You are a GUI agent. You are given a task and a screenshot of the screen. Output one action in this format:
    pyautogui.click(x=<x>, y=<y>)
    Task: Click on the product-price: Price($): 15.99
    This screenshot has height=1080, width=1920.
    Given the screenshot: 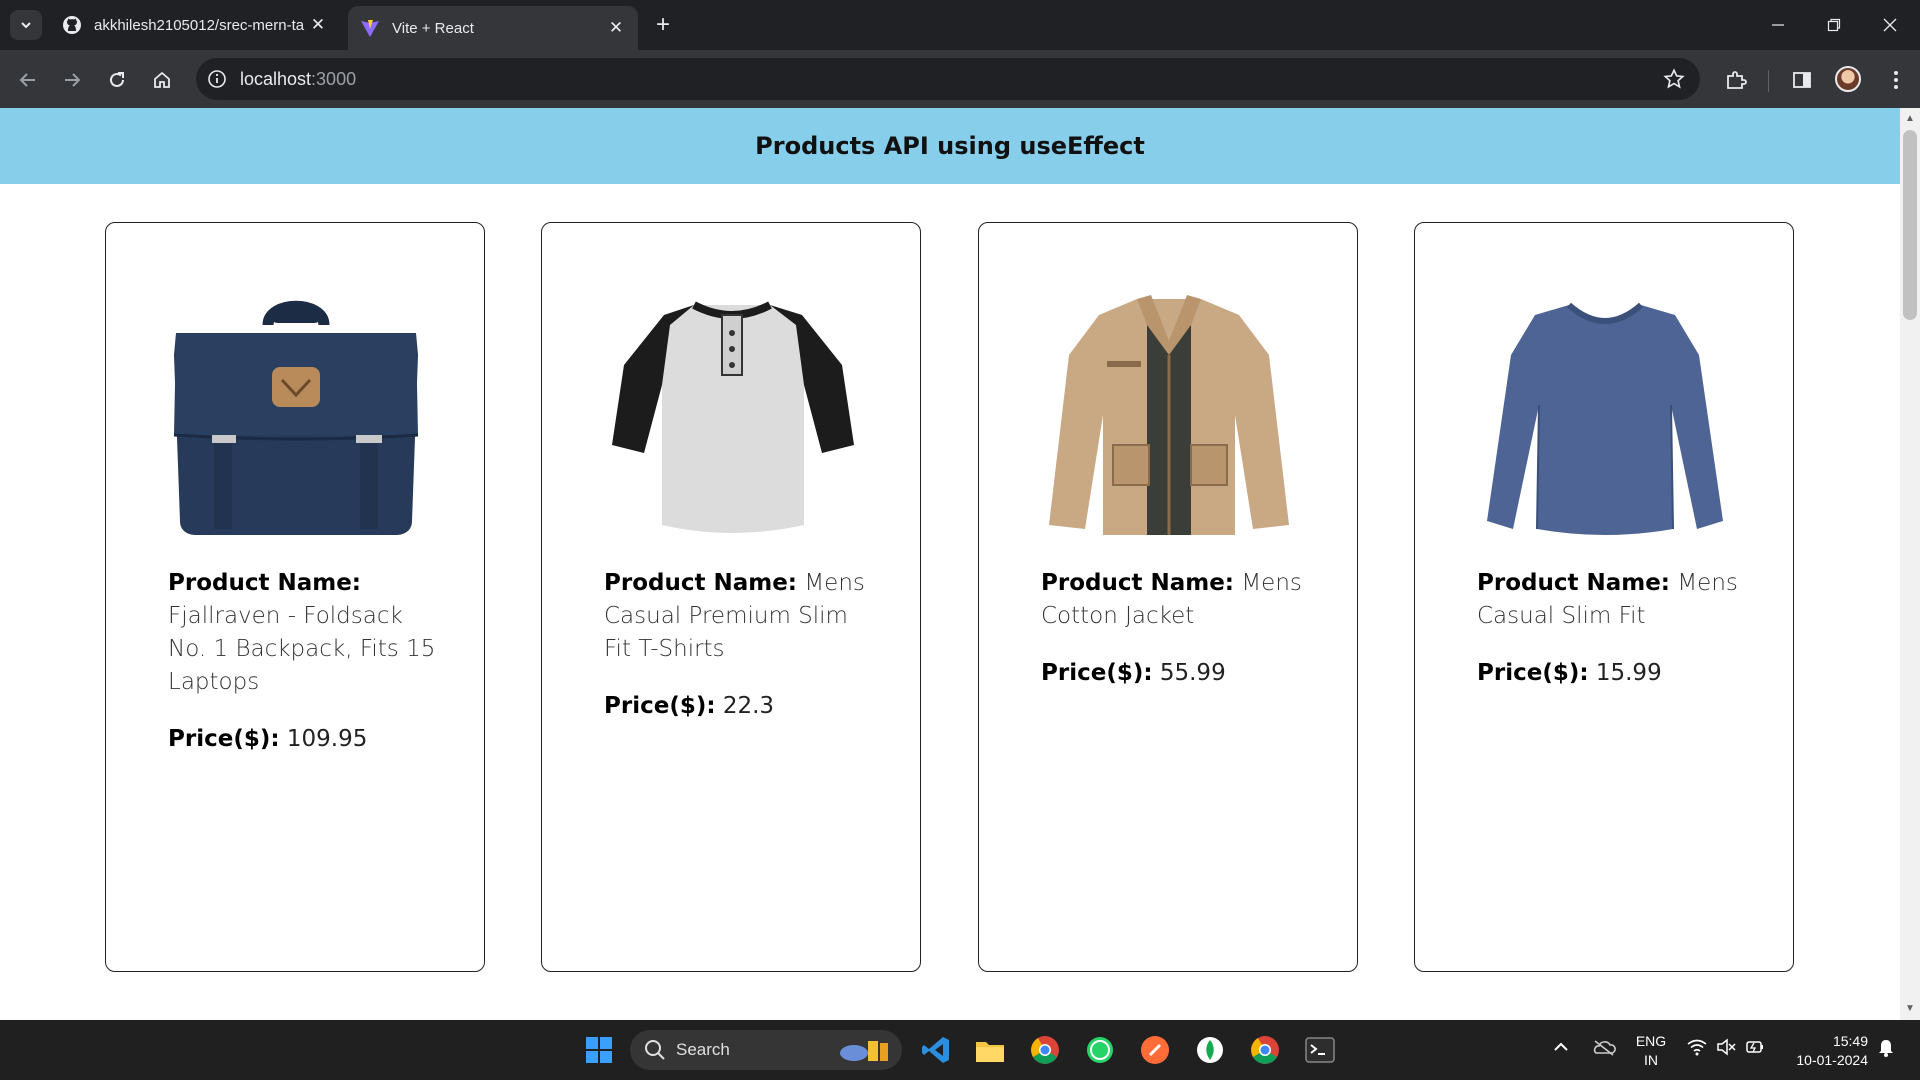 What is the action you would take?
    pyautogui.click(x=1612, y=673)
    